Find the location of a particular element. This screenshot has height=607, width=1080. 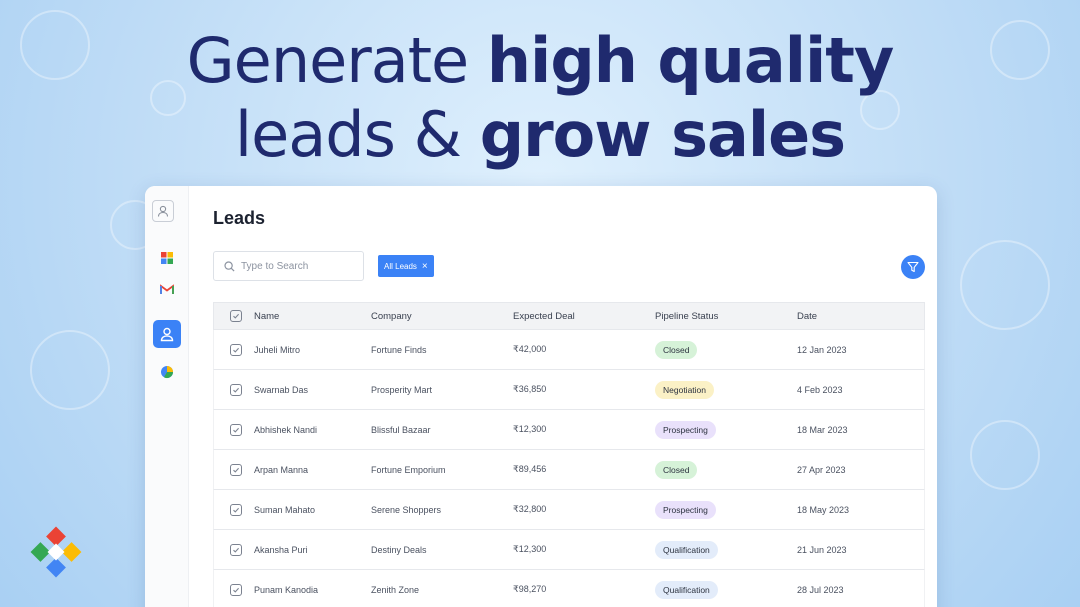

cell-expected-deal: ₹12,300 is located at coordinates (530, 429).